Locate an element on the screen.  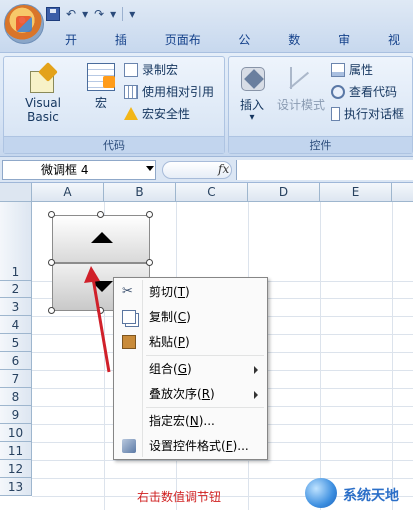
annotation-caption: 右击数值调节钮 is located at coordinates (179, 497).